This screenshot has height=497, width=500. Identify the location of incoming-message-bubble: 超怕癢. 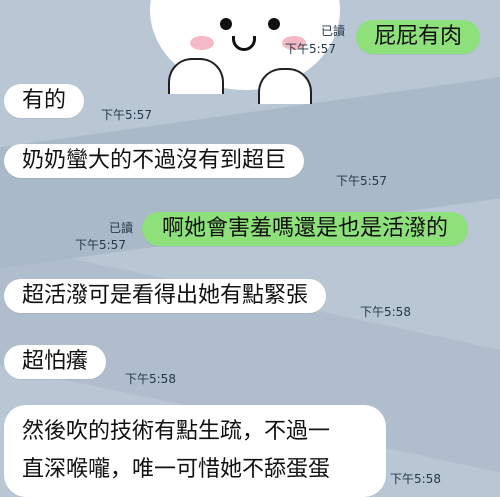
(55, 362).